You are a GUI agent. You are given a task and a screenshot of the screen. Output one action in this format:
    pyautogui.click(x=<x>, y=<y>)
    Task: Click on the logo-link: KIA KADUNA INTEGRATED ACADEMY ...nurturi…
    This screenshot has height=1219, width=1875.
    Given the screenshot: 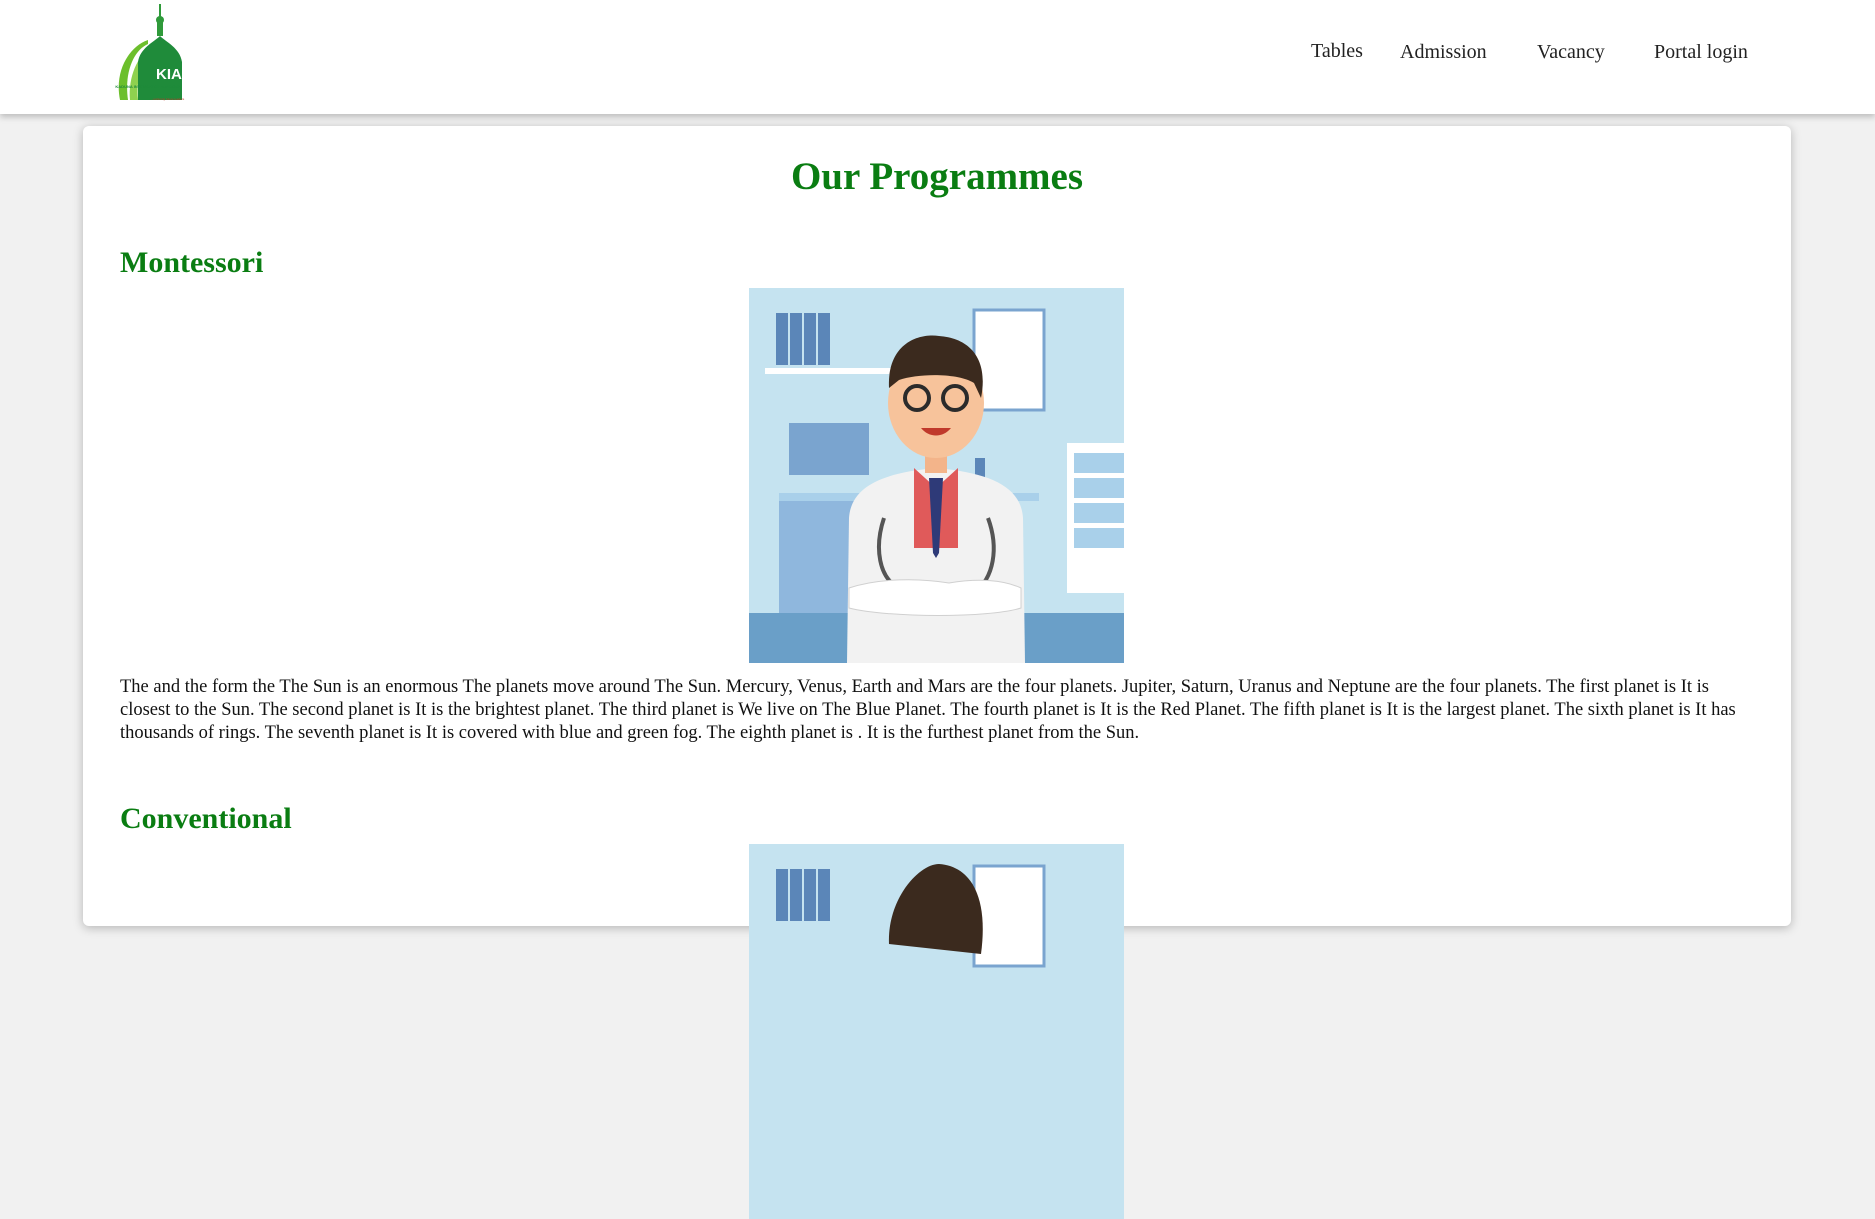 What is the action you would take?
    pyautogui.click(x=100, y=55)
    